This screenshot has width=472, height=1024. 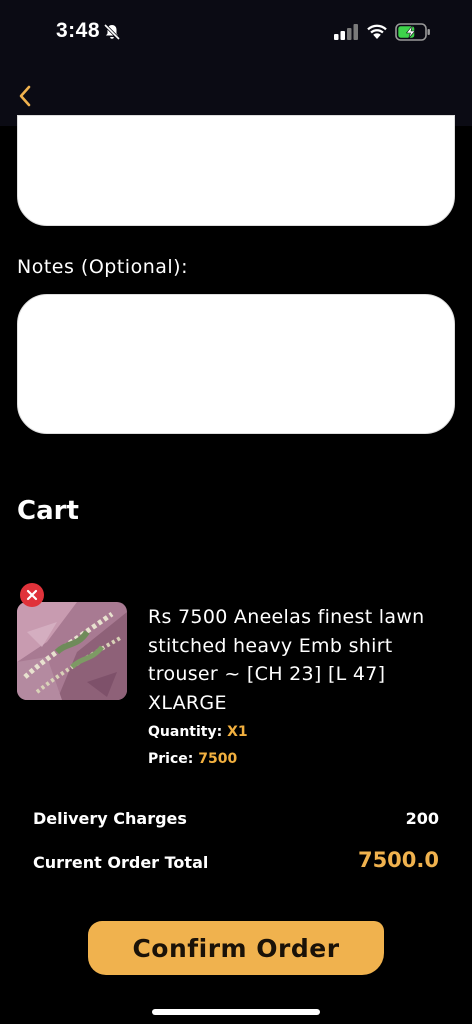 I want to click on chevron-left-icon, so click(x=25, y=96).